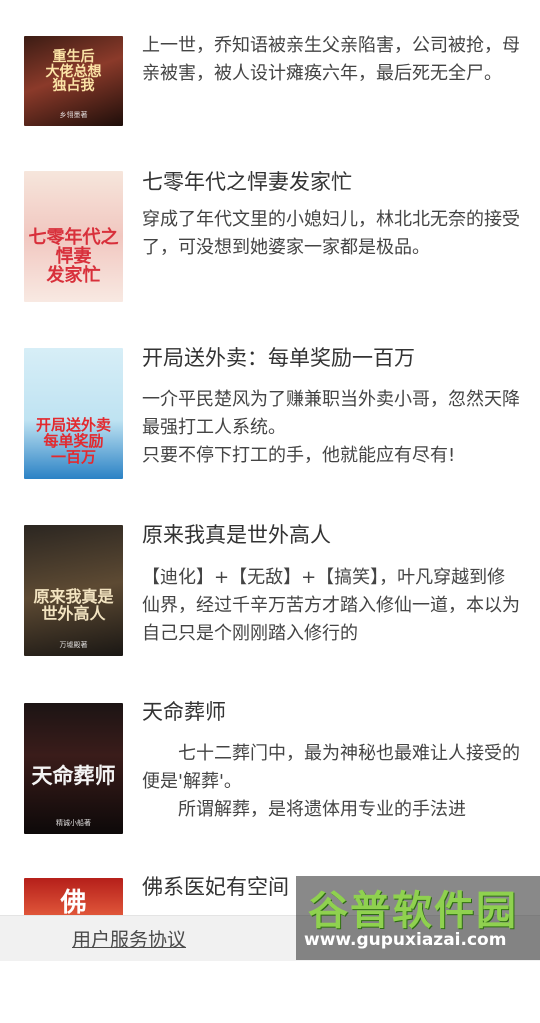 The width and height of the screenshot is (540, 1023). Describe the element at coordinates (73, 441) in the screenshot. I see `cover-title: 开局送外卖 每单奖励 一百万` at that location.